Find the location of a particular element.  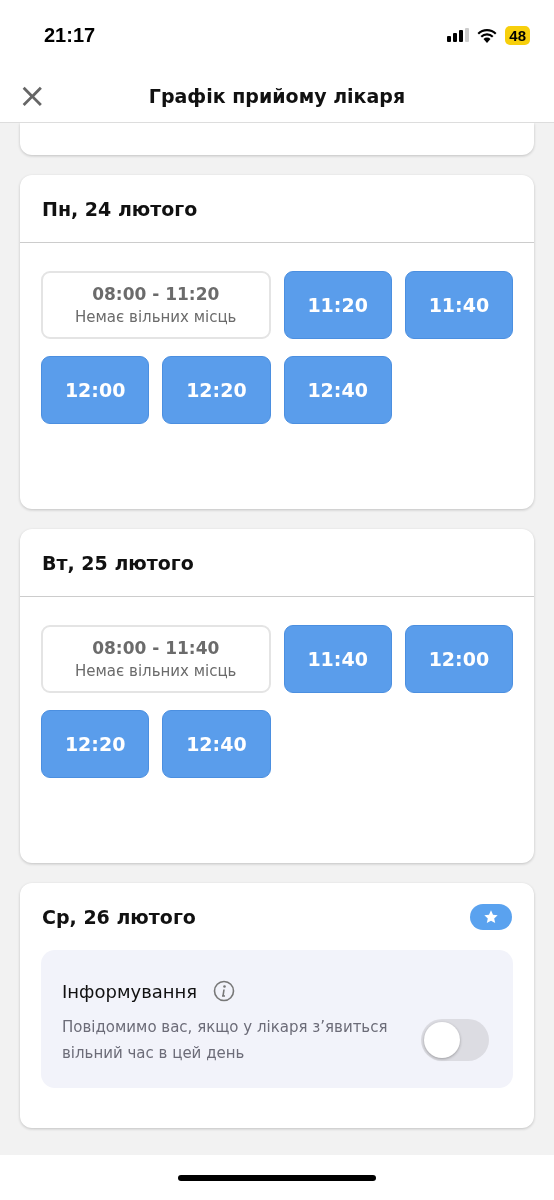

wifi-icon is located at coordinates (487, 35).